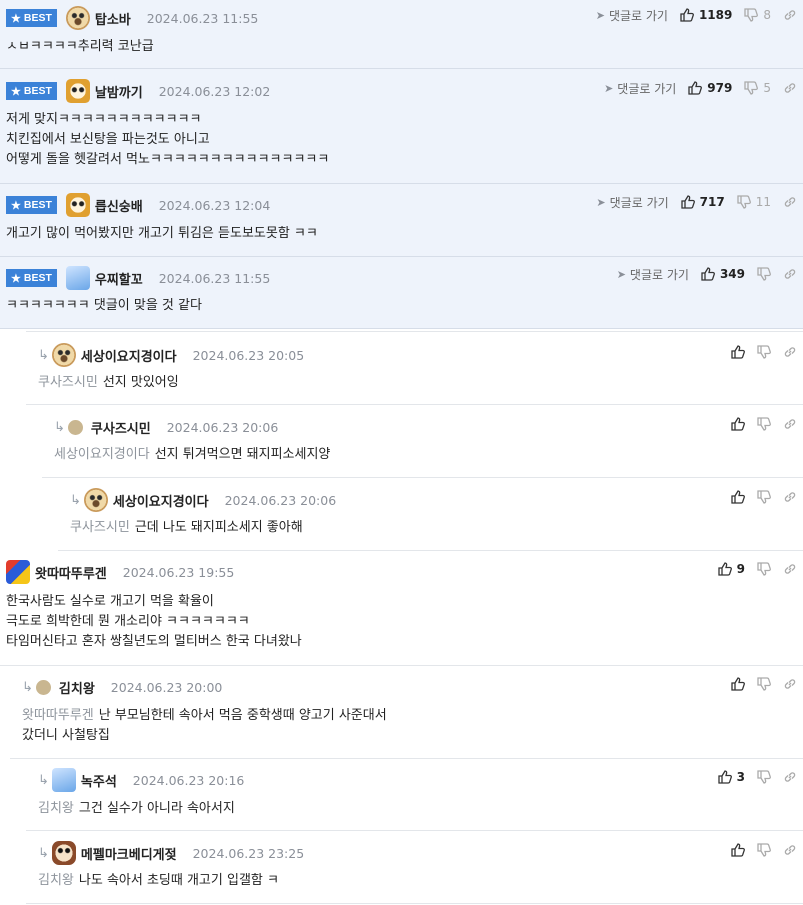 The height and width of the screenshot is (905, 803). I want to click on comment-body: ㅅㅂㅋㅋㅋㅋ추리력 코난급, so click(80, 46).